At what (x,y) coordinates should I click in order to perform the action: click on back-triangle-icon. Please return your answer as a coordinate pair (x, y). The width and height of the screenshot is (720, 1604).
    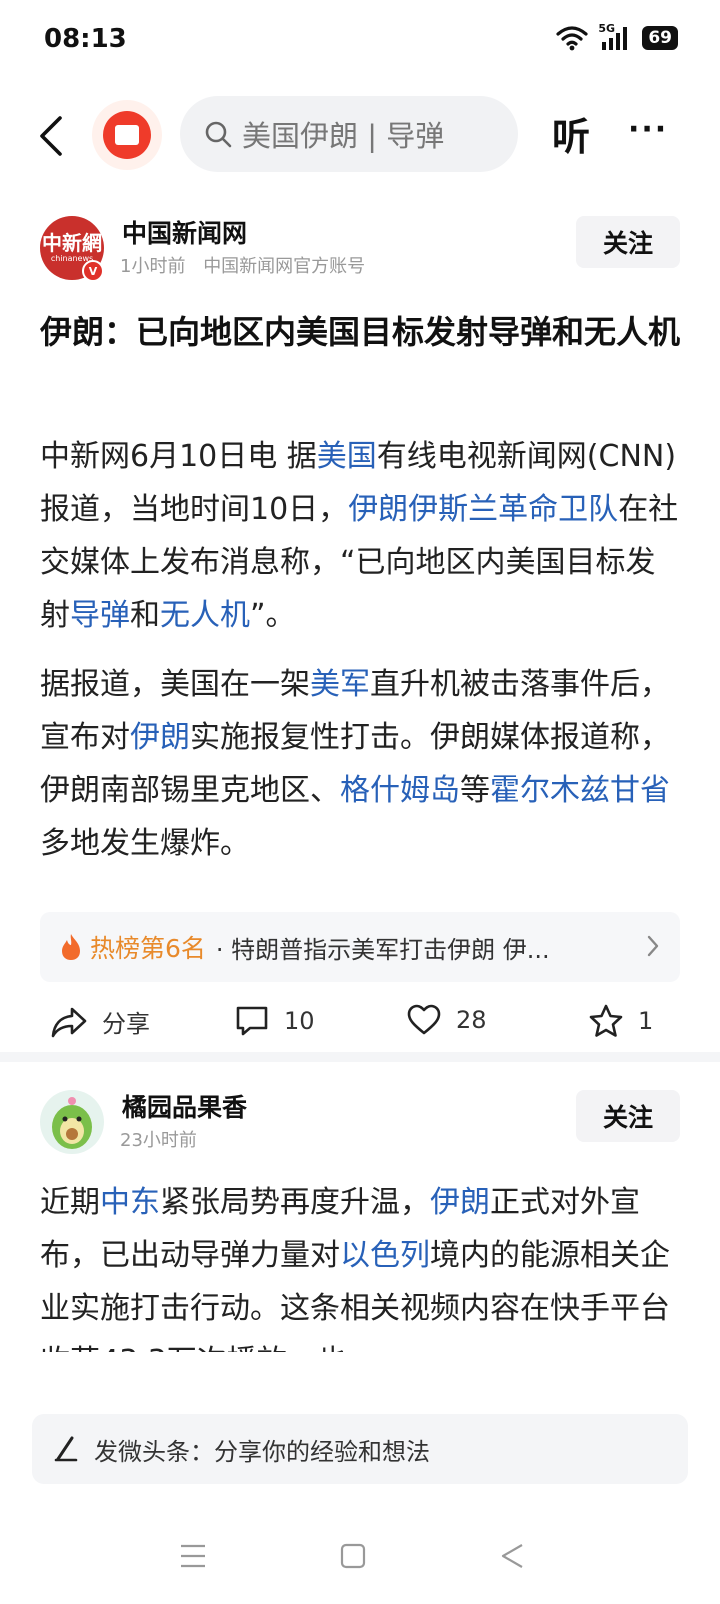
    Looking at the image, I should click on (513, 1556).